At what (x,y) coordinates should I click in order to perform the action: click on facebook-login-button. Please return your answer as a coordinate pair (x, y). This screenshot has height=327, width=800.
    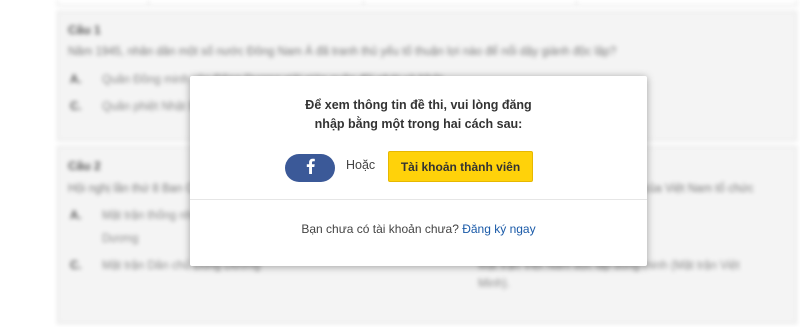
    Looking at the image, I should click on (310, 168).